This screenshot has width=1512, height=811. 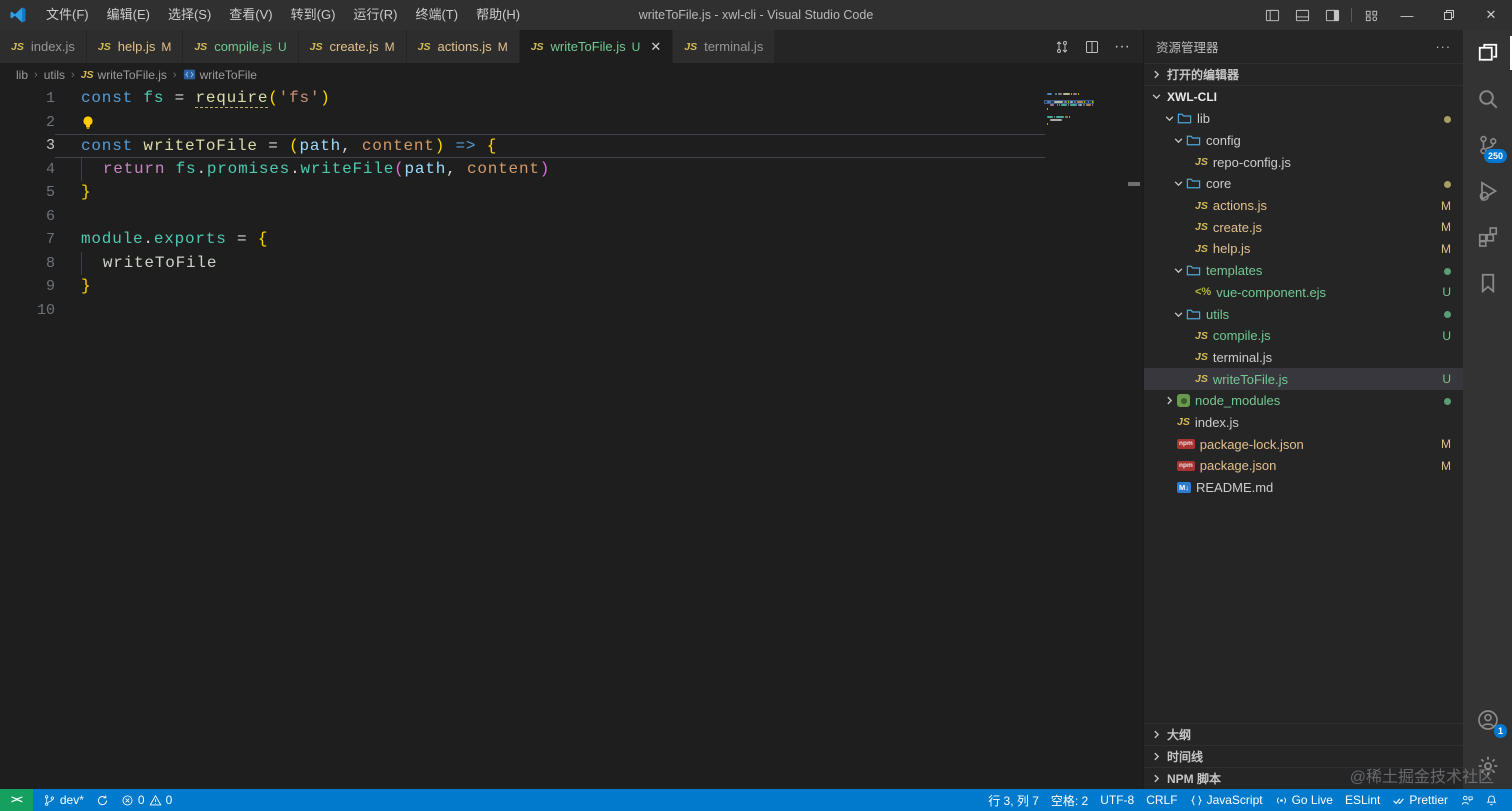 What do you see at coordinates (1491, 15) in the screenshot?
I see `close-button: ✕` at bounding box center [1491, 15].